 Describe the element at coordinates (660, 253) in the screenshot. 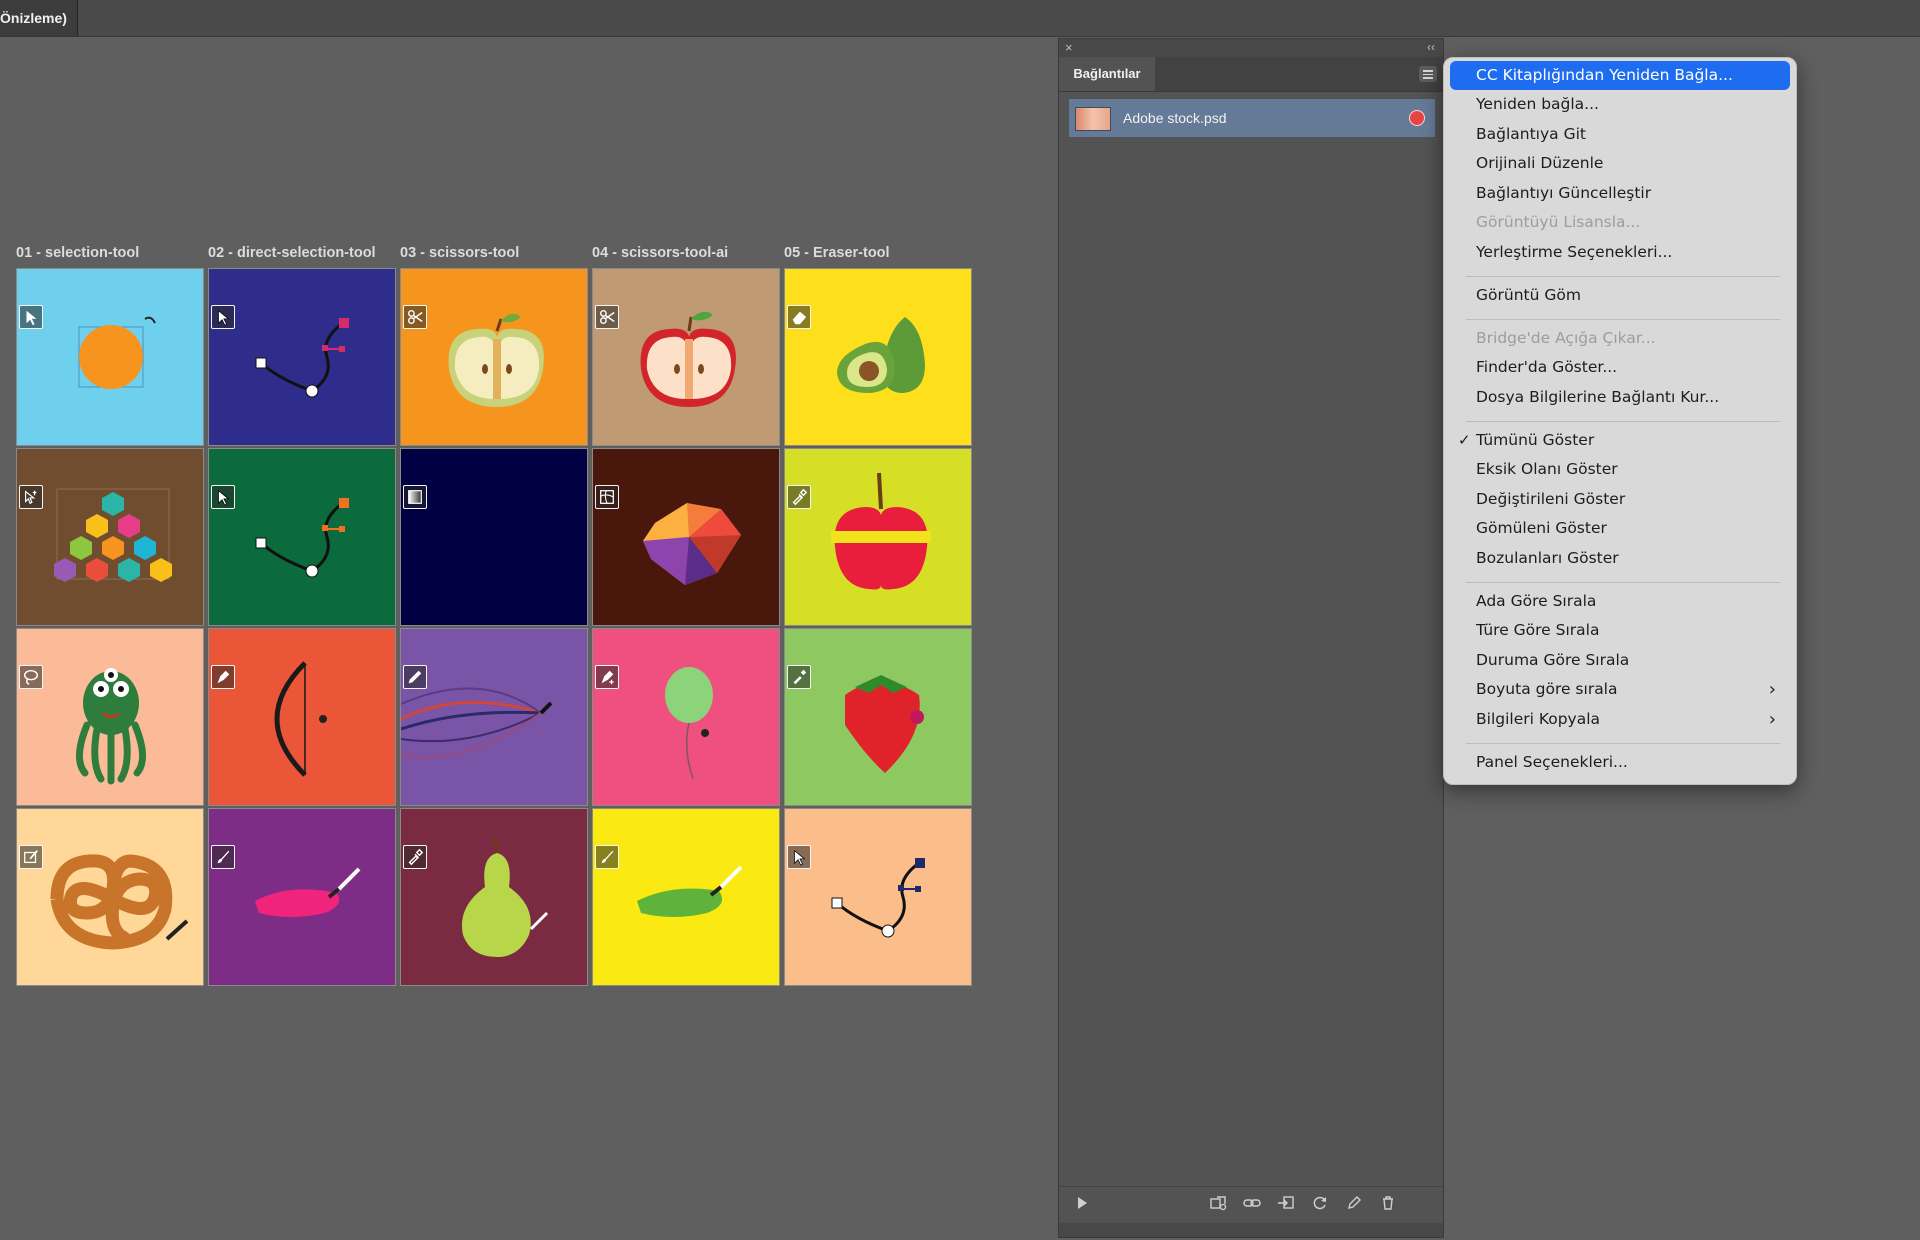

I see `artboard-label: 04 - scissors-tool-ai` at that location.